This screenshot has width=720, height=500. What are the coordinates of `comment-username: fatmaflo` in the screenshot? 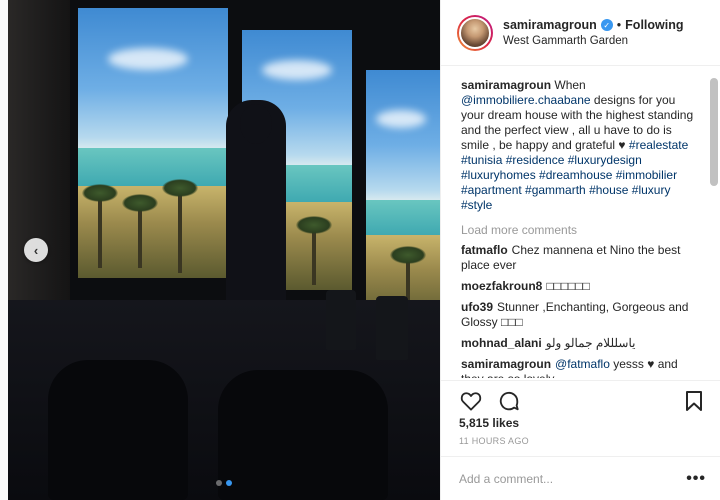 It's located at (484, 250).